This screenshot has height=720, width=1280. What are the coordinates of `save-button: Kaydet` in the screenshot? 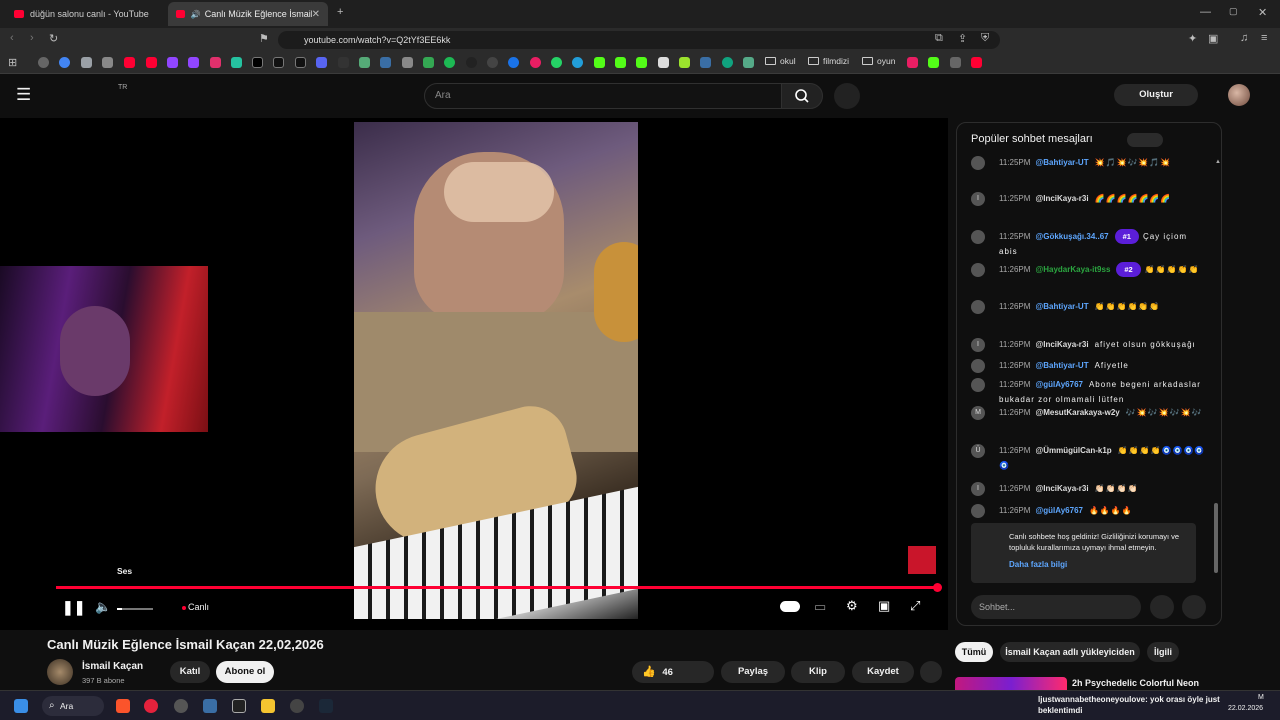 It's located at (883, 672).